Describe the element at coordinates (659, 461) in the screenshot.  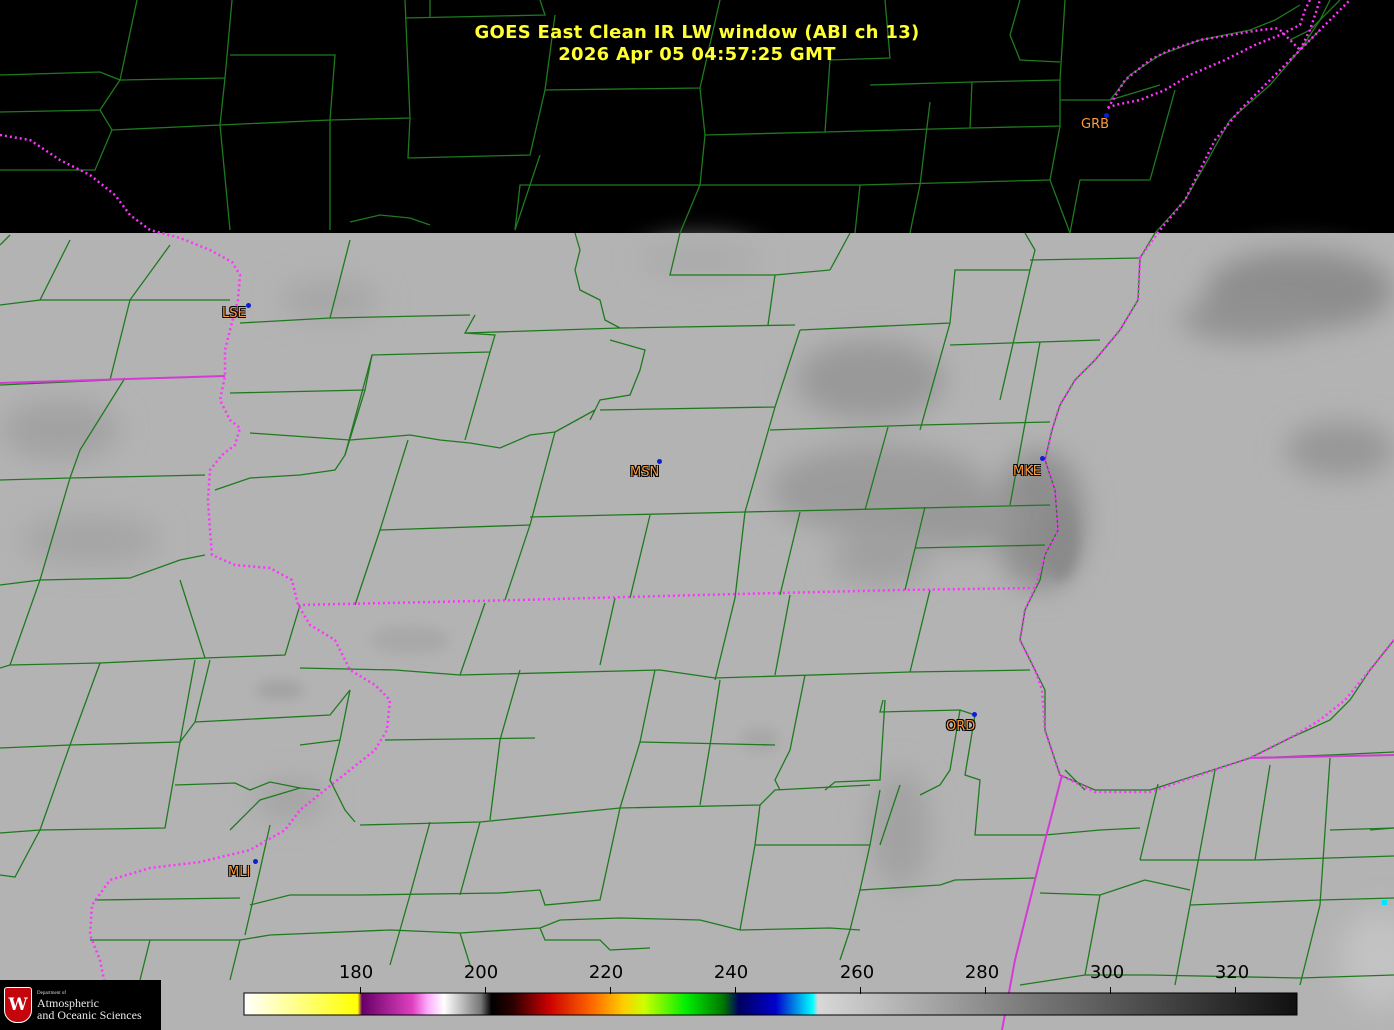
I see `station-dot-msn` at that location.